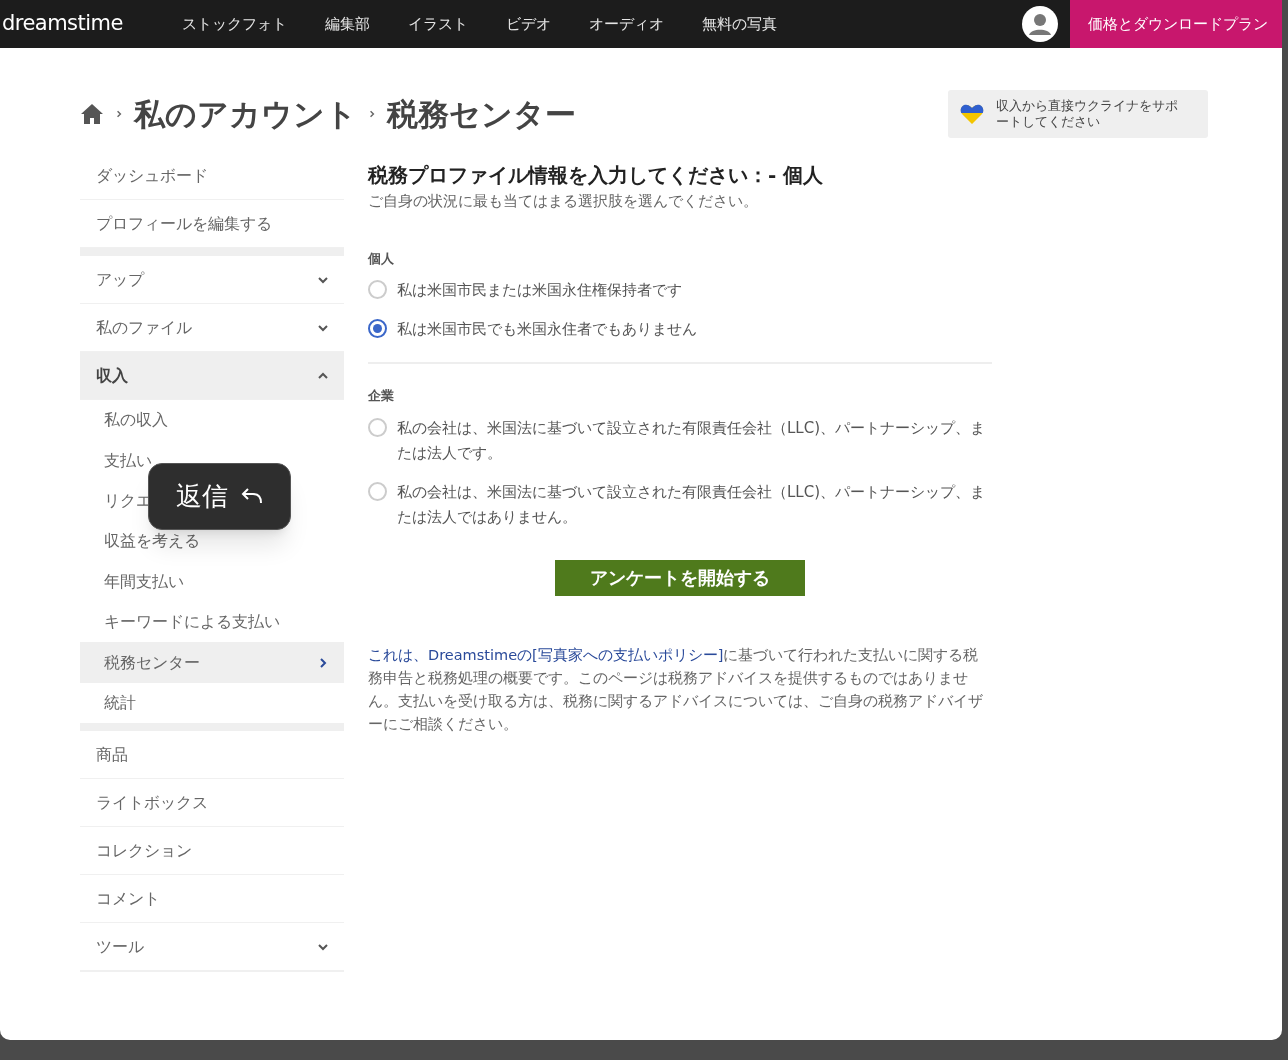 The height and width of the screenshot is (1060, 1288). What do you see at coordinates (212, 622) in the screenshot?
I see `sidebar-subitem: キーワードによる支払い` at bounding box center [212, 622].